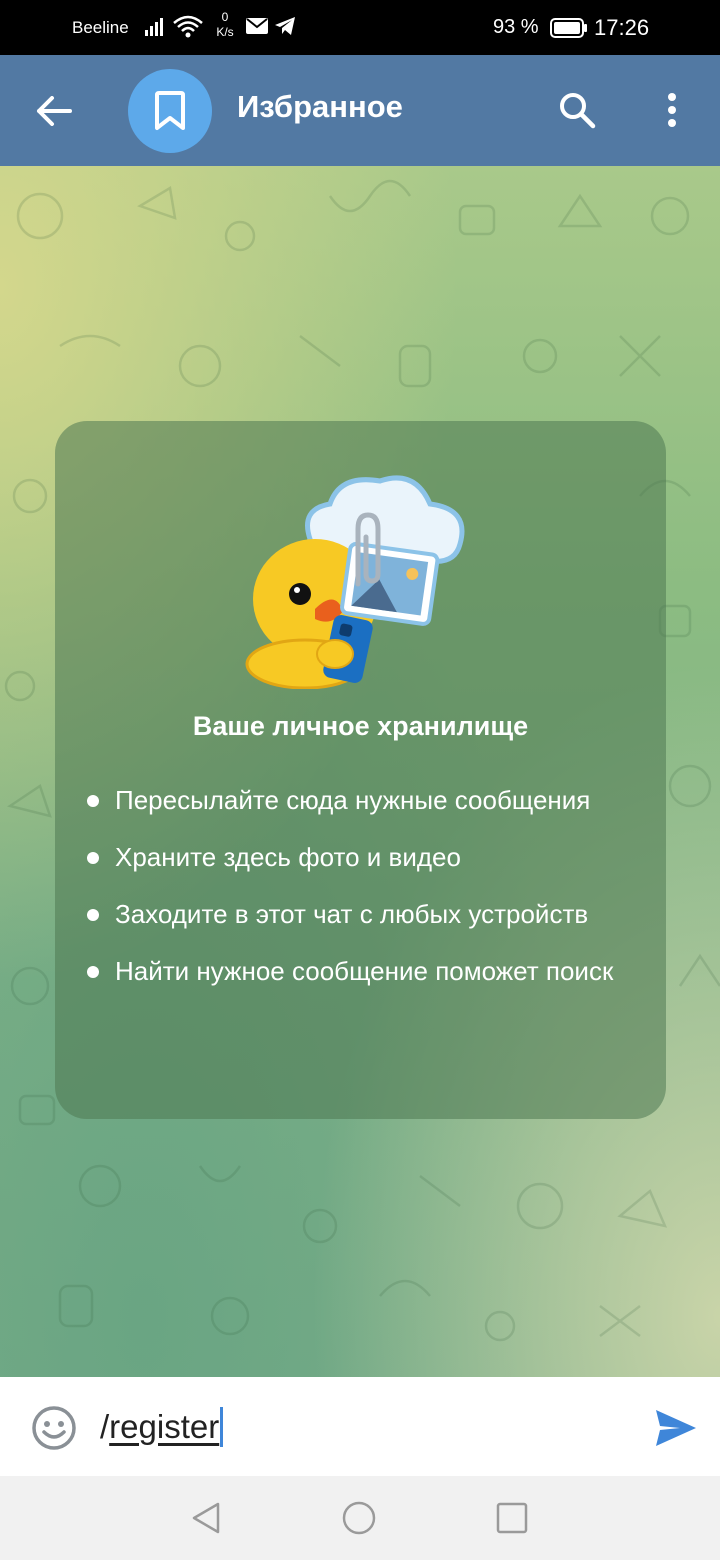 The height and width of the screenshot is (1560, 720). Describe the element at coordinates (225, 17) in the screenshot. I see `speed-value: 0` at that location.